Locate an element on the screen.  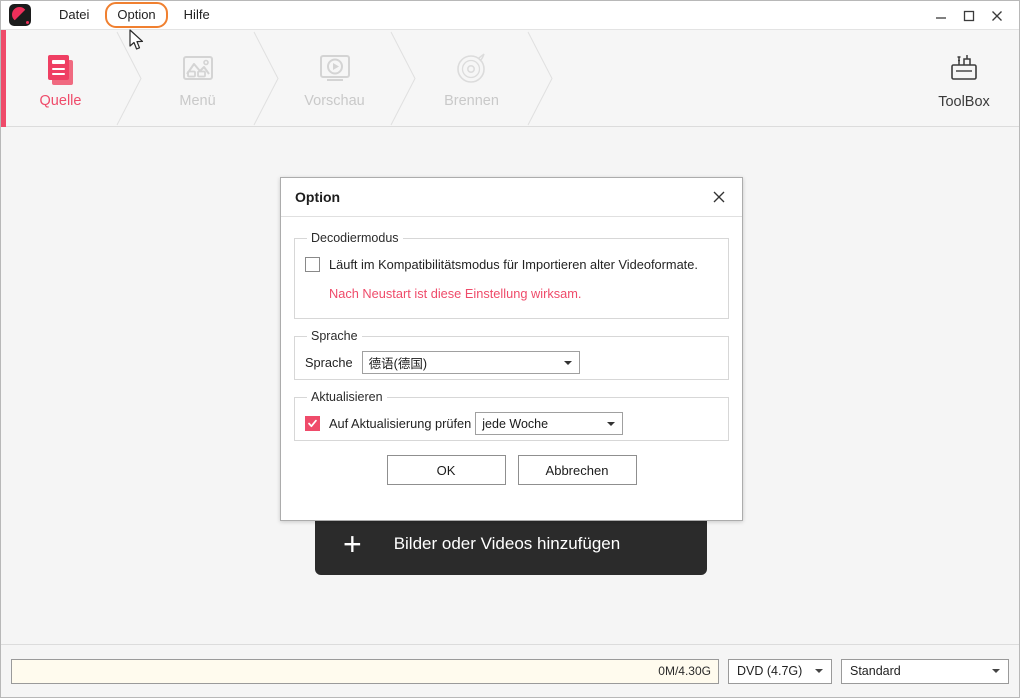
update-frequency-value: jede Woche is located at coordinates (515, 423).